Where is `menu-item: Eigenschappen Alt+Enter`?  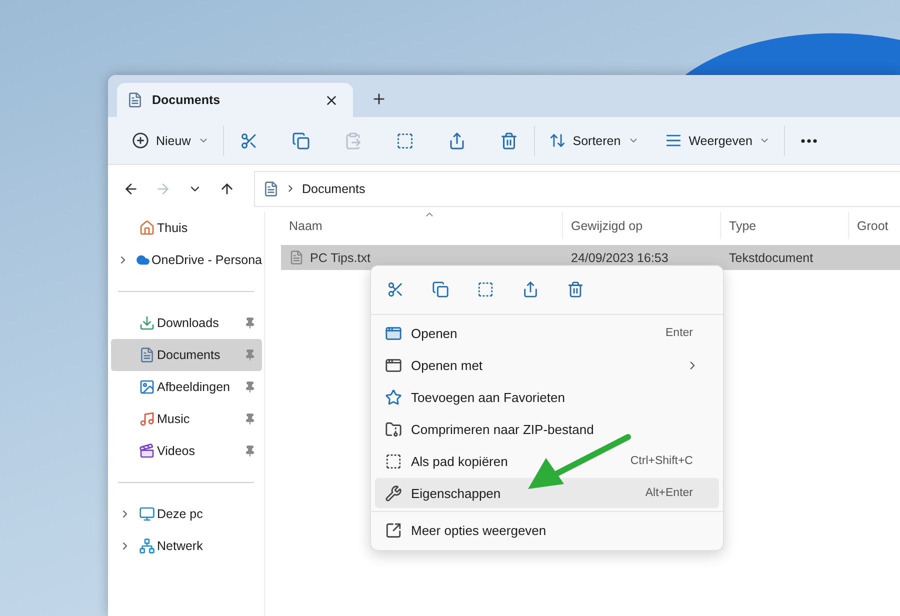
menu-item: Eigenschappen Alt+Enter is located at coordinates (547, 493).